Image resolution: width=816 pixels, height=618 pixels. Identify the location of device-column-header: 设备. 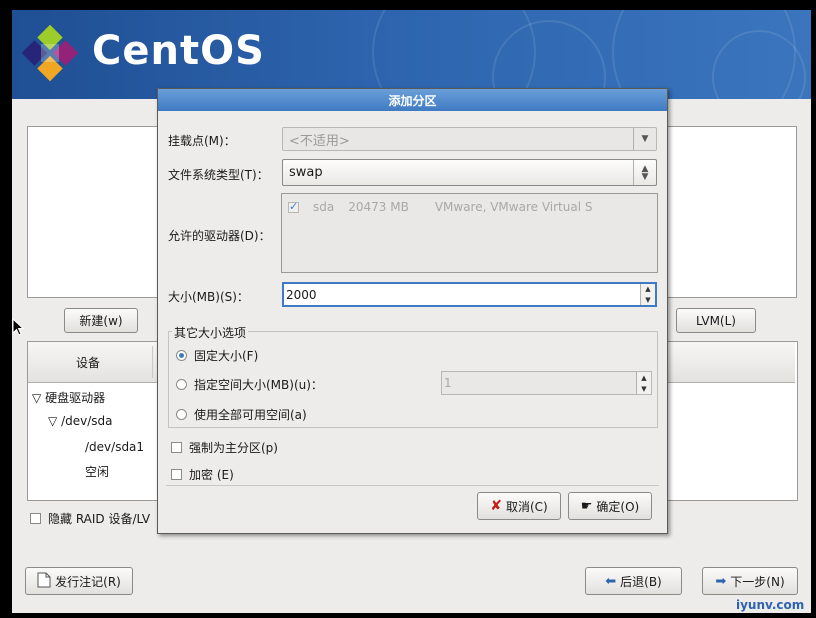
(88, 362).